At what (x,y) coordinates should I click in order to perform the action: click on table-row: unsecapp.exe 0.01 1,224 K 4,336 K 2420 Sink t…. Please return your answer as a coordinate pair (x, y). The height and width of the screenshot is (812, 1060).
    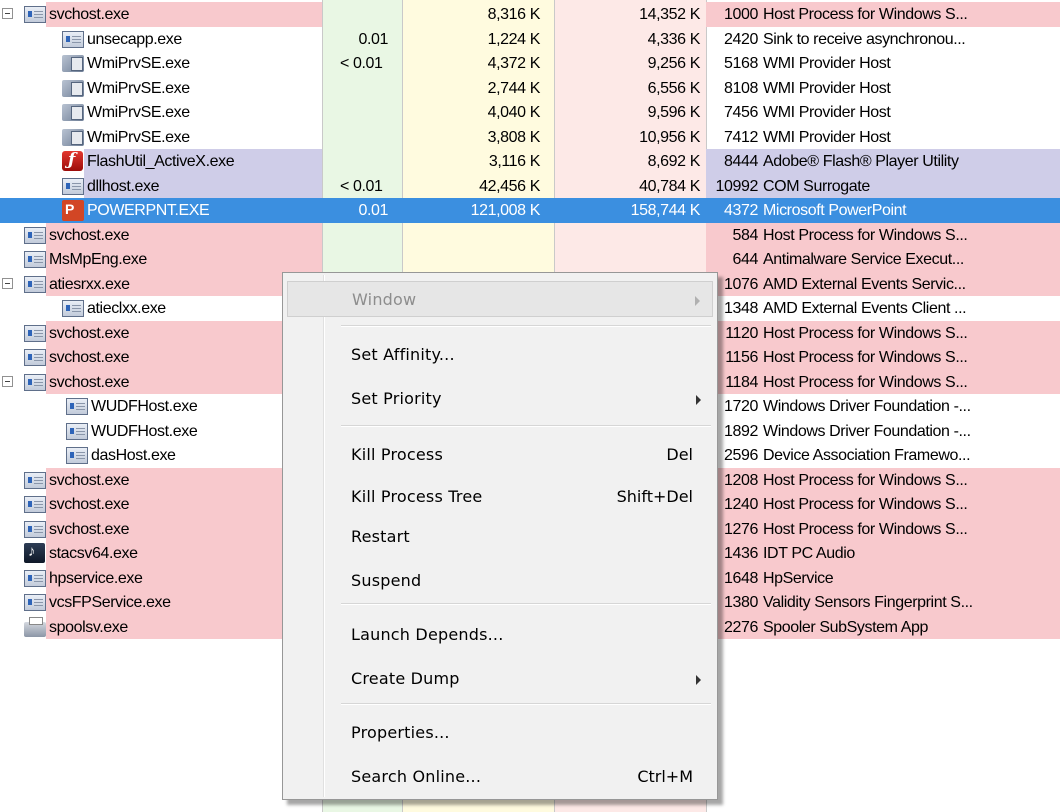
    Looking at the image, I should click on (530, 39).